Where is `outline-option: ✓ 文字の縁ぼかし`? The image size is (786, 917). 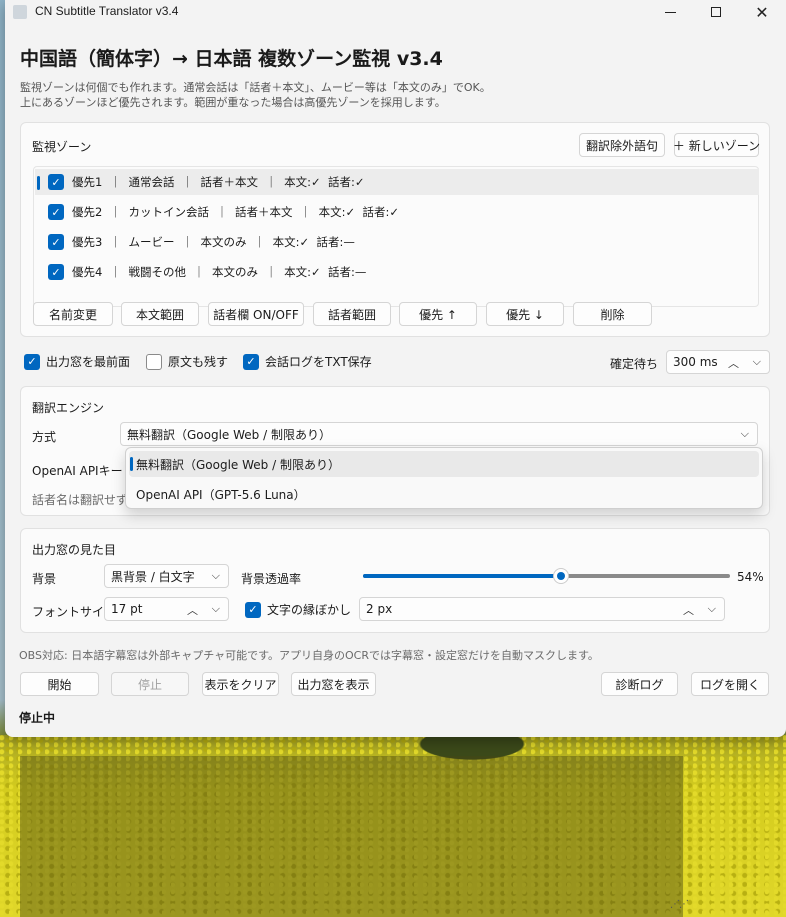
outline-option: ✓ 文字の縁ぼかし is located at coordinates (298, 609).